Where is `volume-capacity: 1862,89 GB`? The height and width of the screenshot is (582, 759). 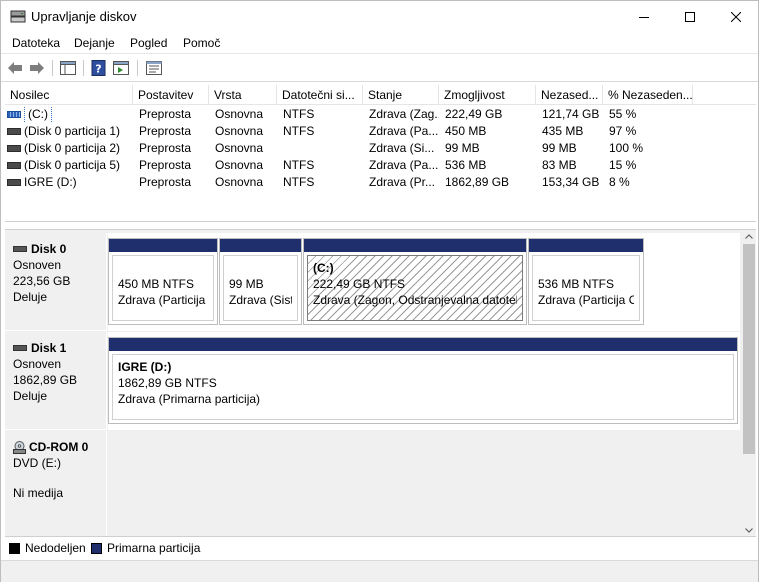
volume-capacity: 1862,89 GB is located at coordinates (477, 182).